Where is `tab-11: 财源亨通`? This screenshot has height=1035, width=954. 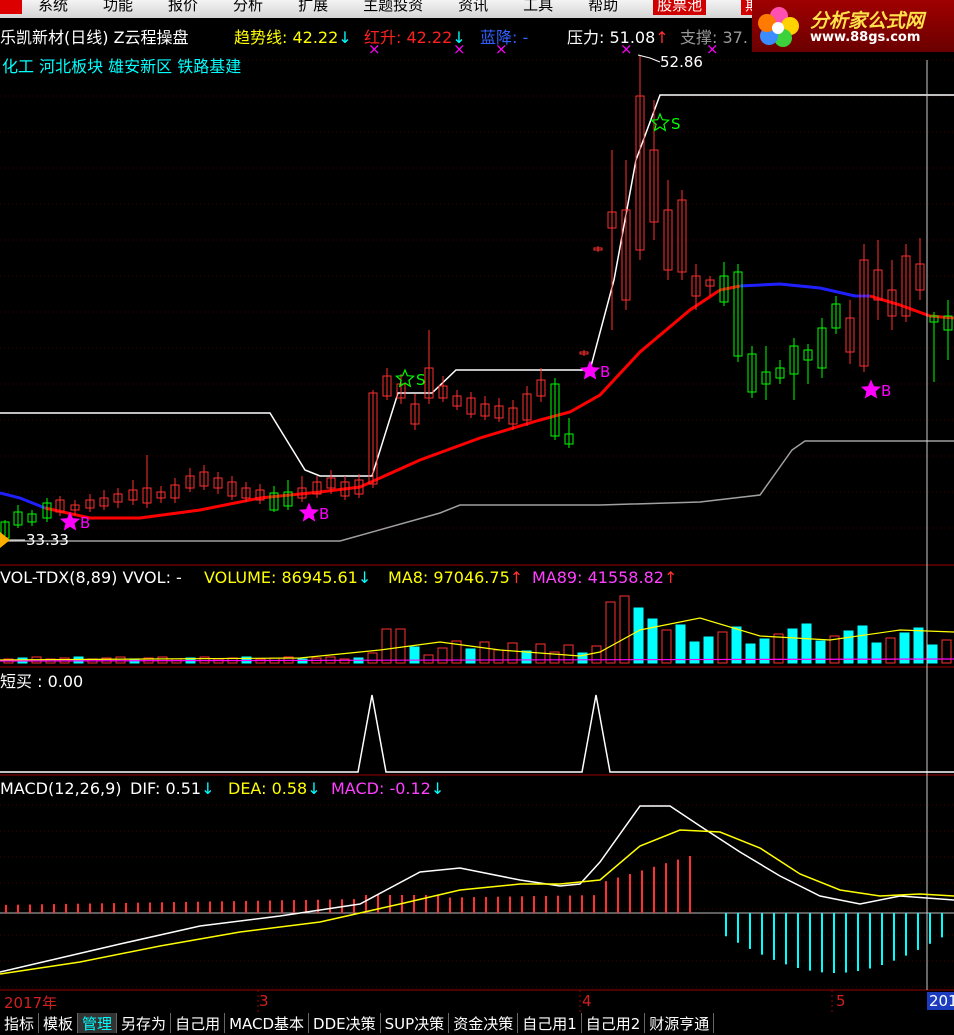 tab-11: 财源亨通 is located at coordinates (680, 1023).